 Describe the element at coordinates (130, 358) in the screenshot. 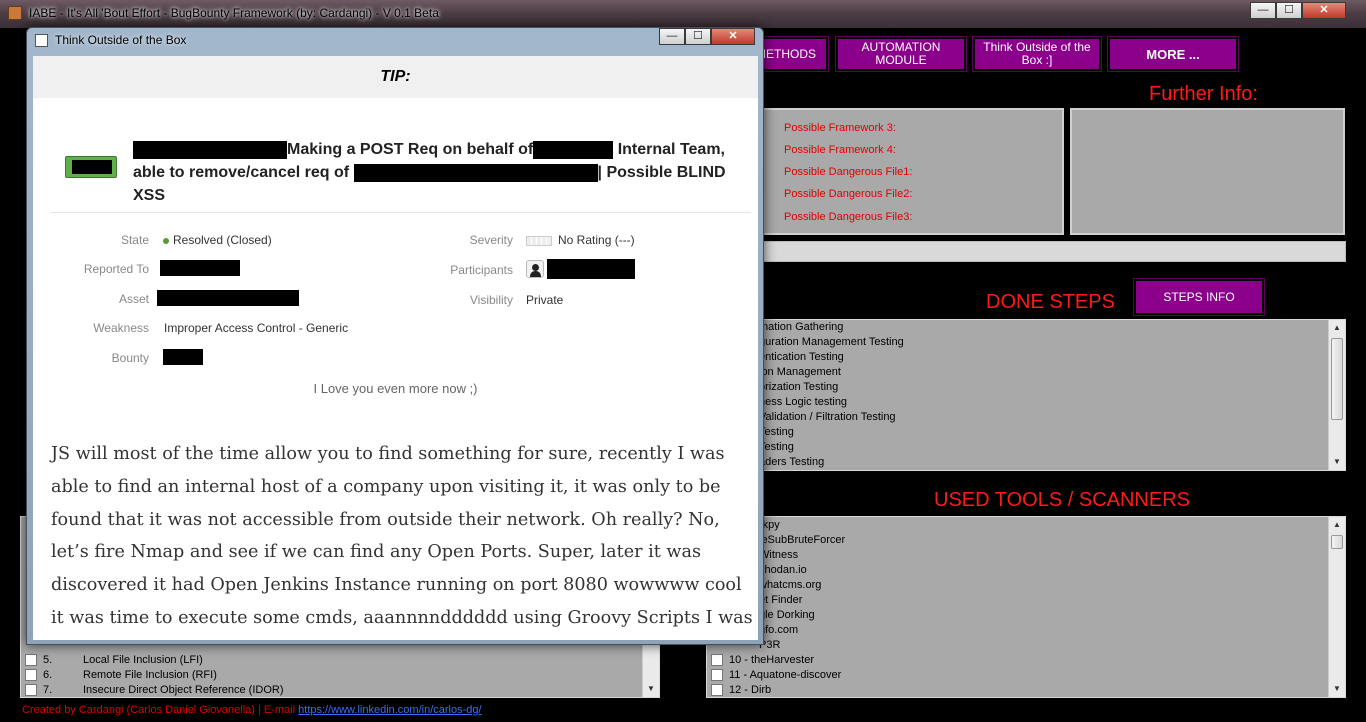

I see `bounty-label: Bounty` at that location.